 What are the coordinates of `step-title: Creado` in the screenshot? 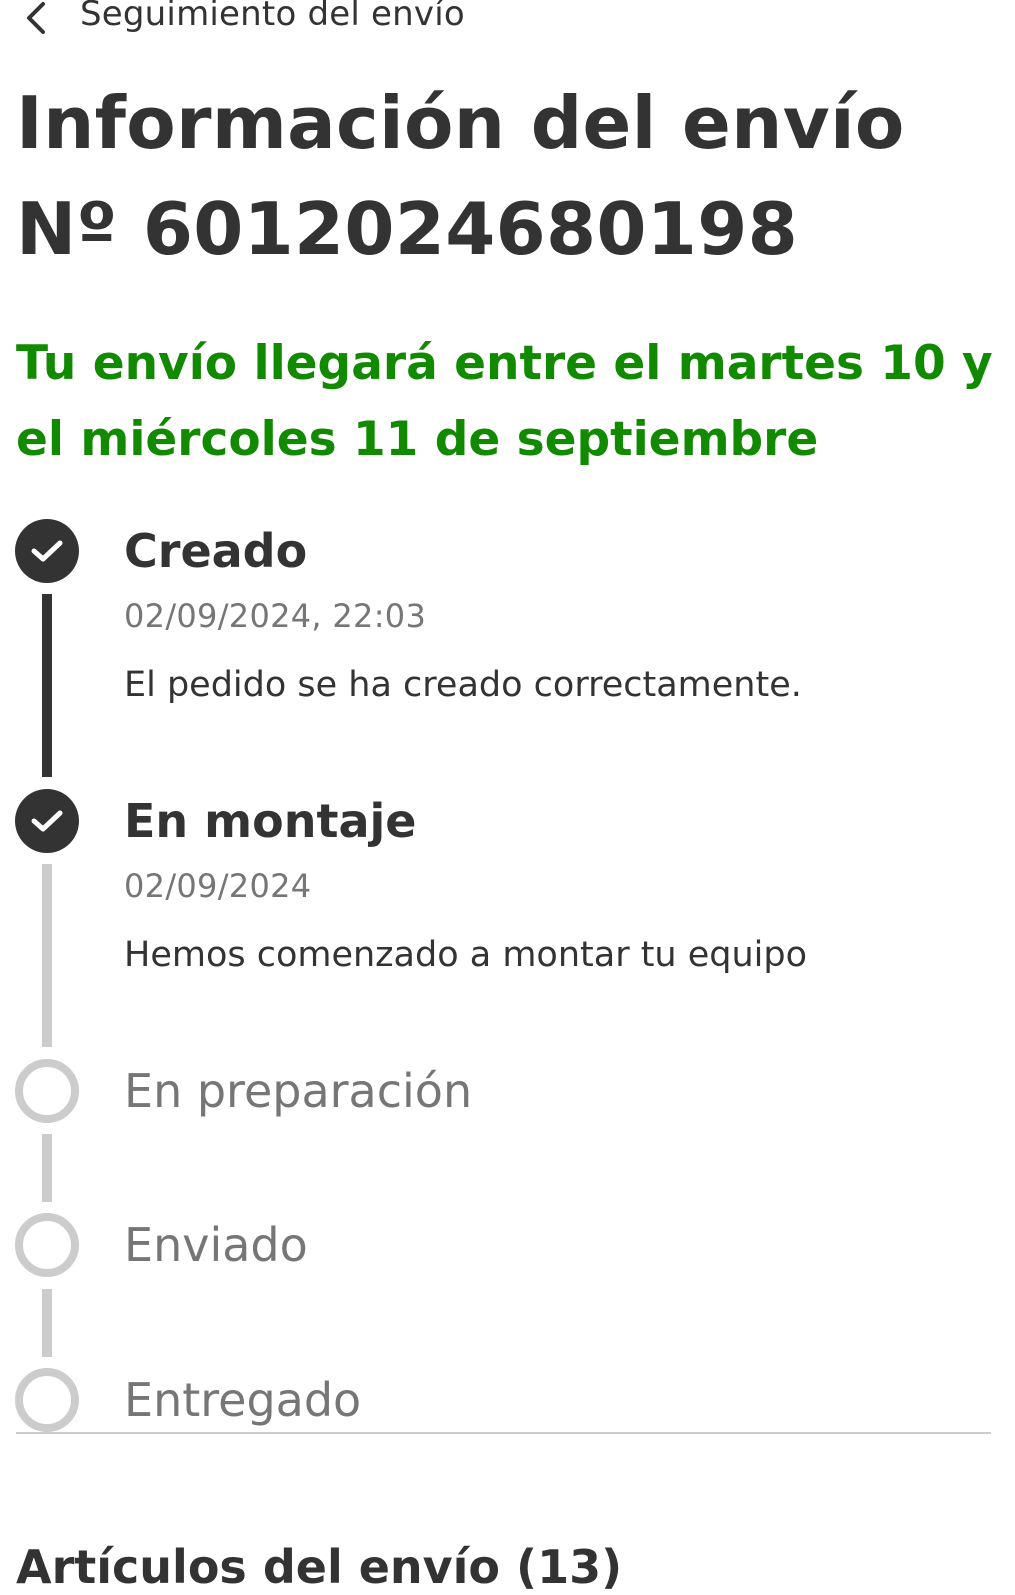 It's located at (216, 551).